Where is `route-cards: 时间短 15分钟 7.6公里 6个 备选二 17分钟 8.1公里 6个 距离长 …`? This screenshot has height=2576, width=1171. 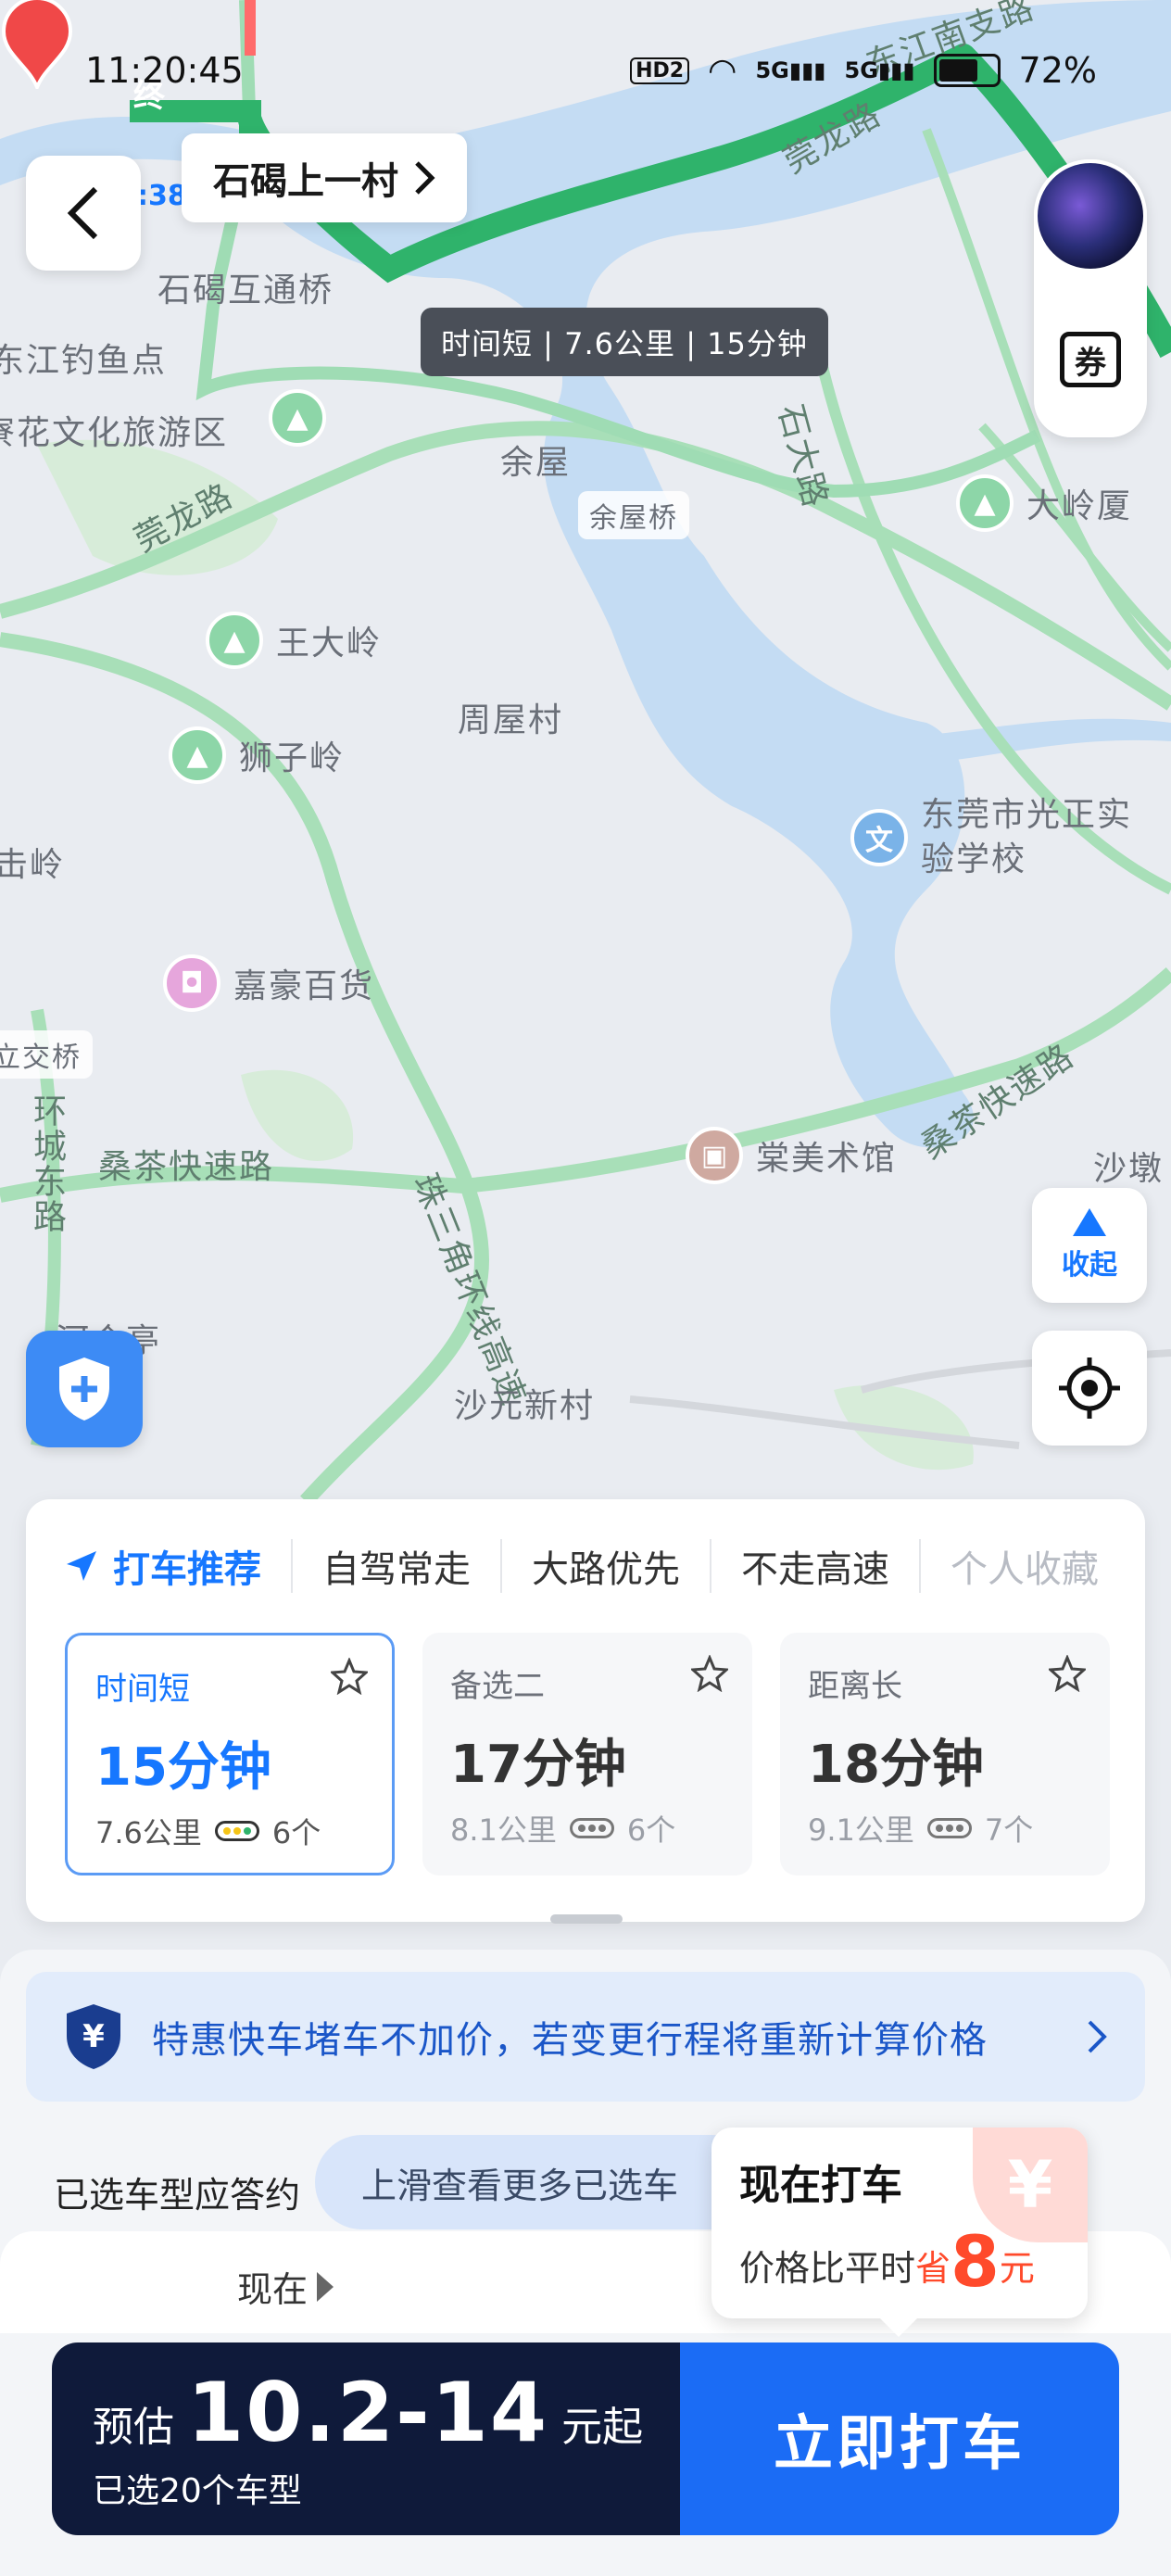 route-cards: 时间短 15分钟 7.6公里 6个 备选二 17分钟 8.1公里 6个 距离长 … is located at coordinates (588, 1754).